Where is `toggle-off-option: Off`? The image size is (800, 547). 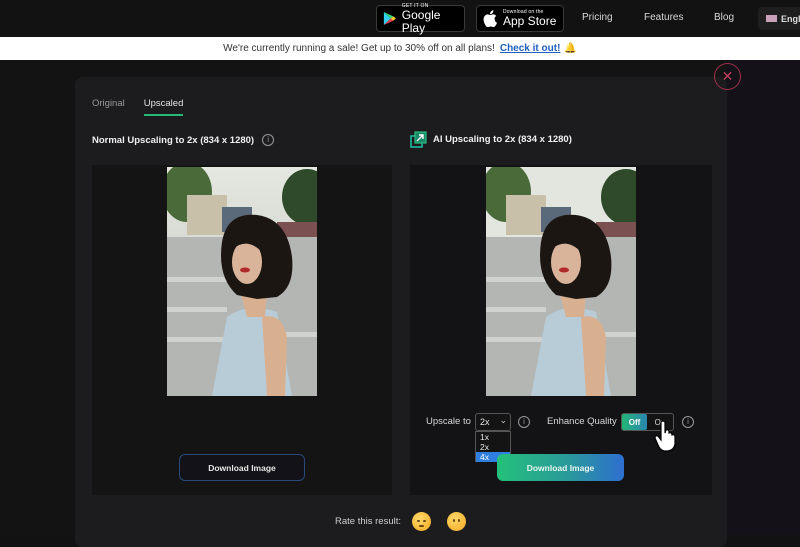
toggle-off-option: Off is located at coordinates (634, 422).